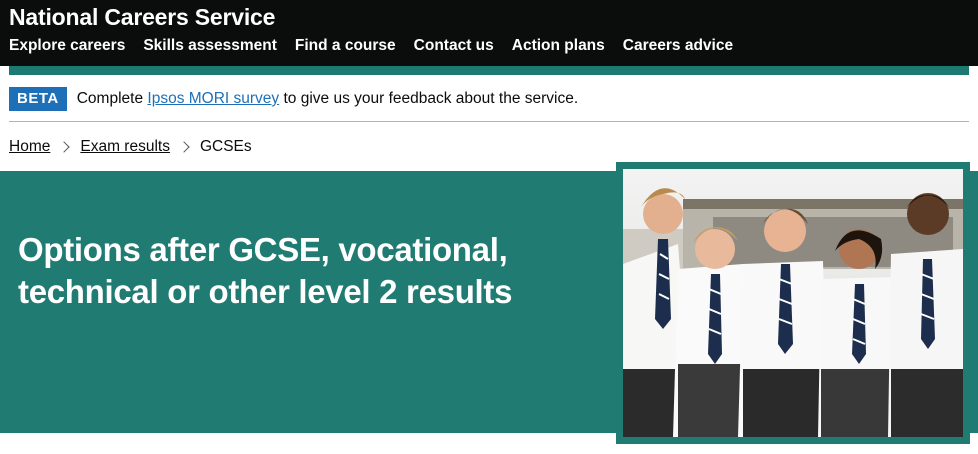 The image size is (978, 454). What do you see at coordinates (142, 17) in the screenshot?
I see `site-title-link: National Careers Service` at bounding box center [142, 17].